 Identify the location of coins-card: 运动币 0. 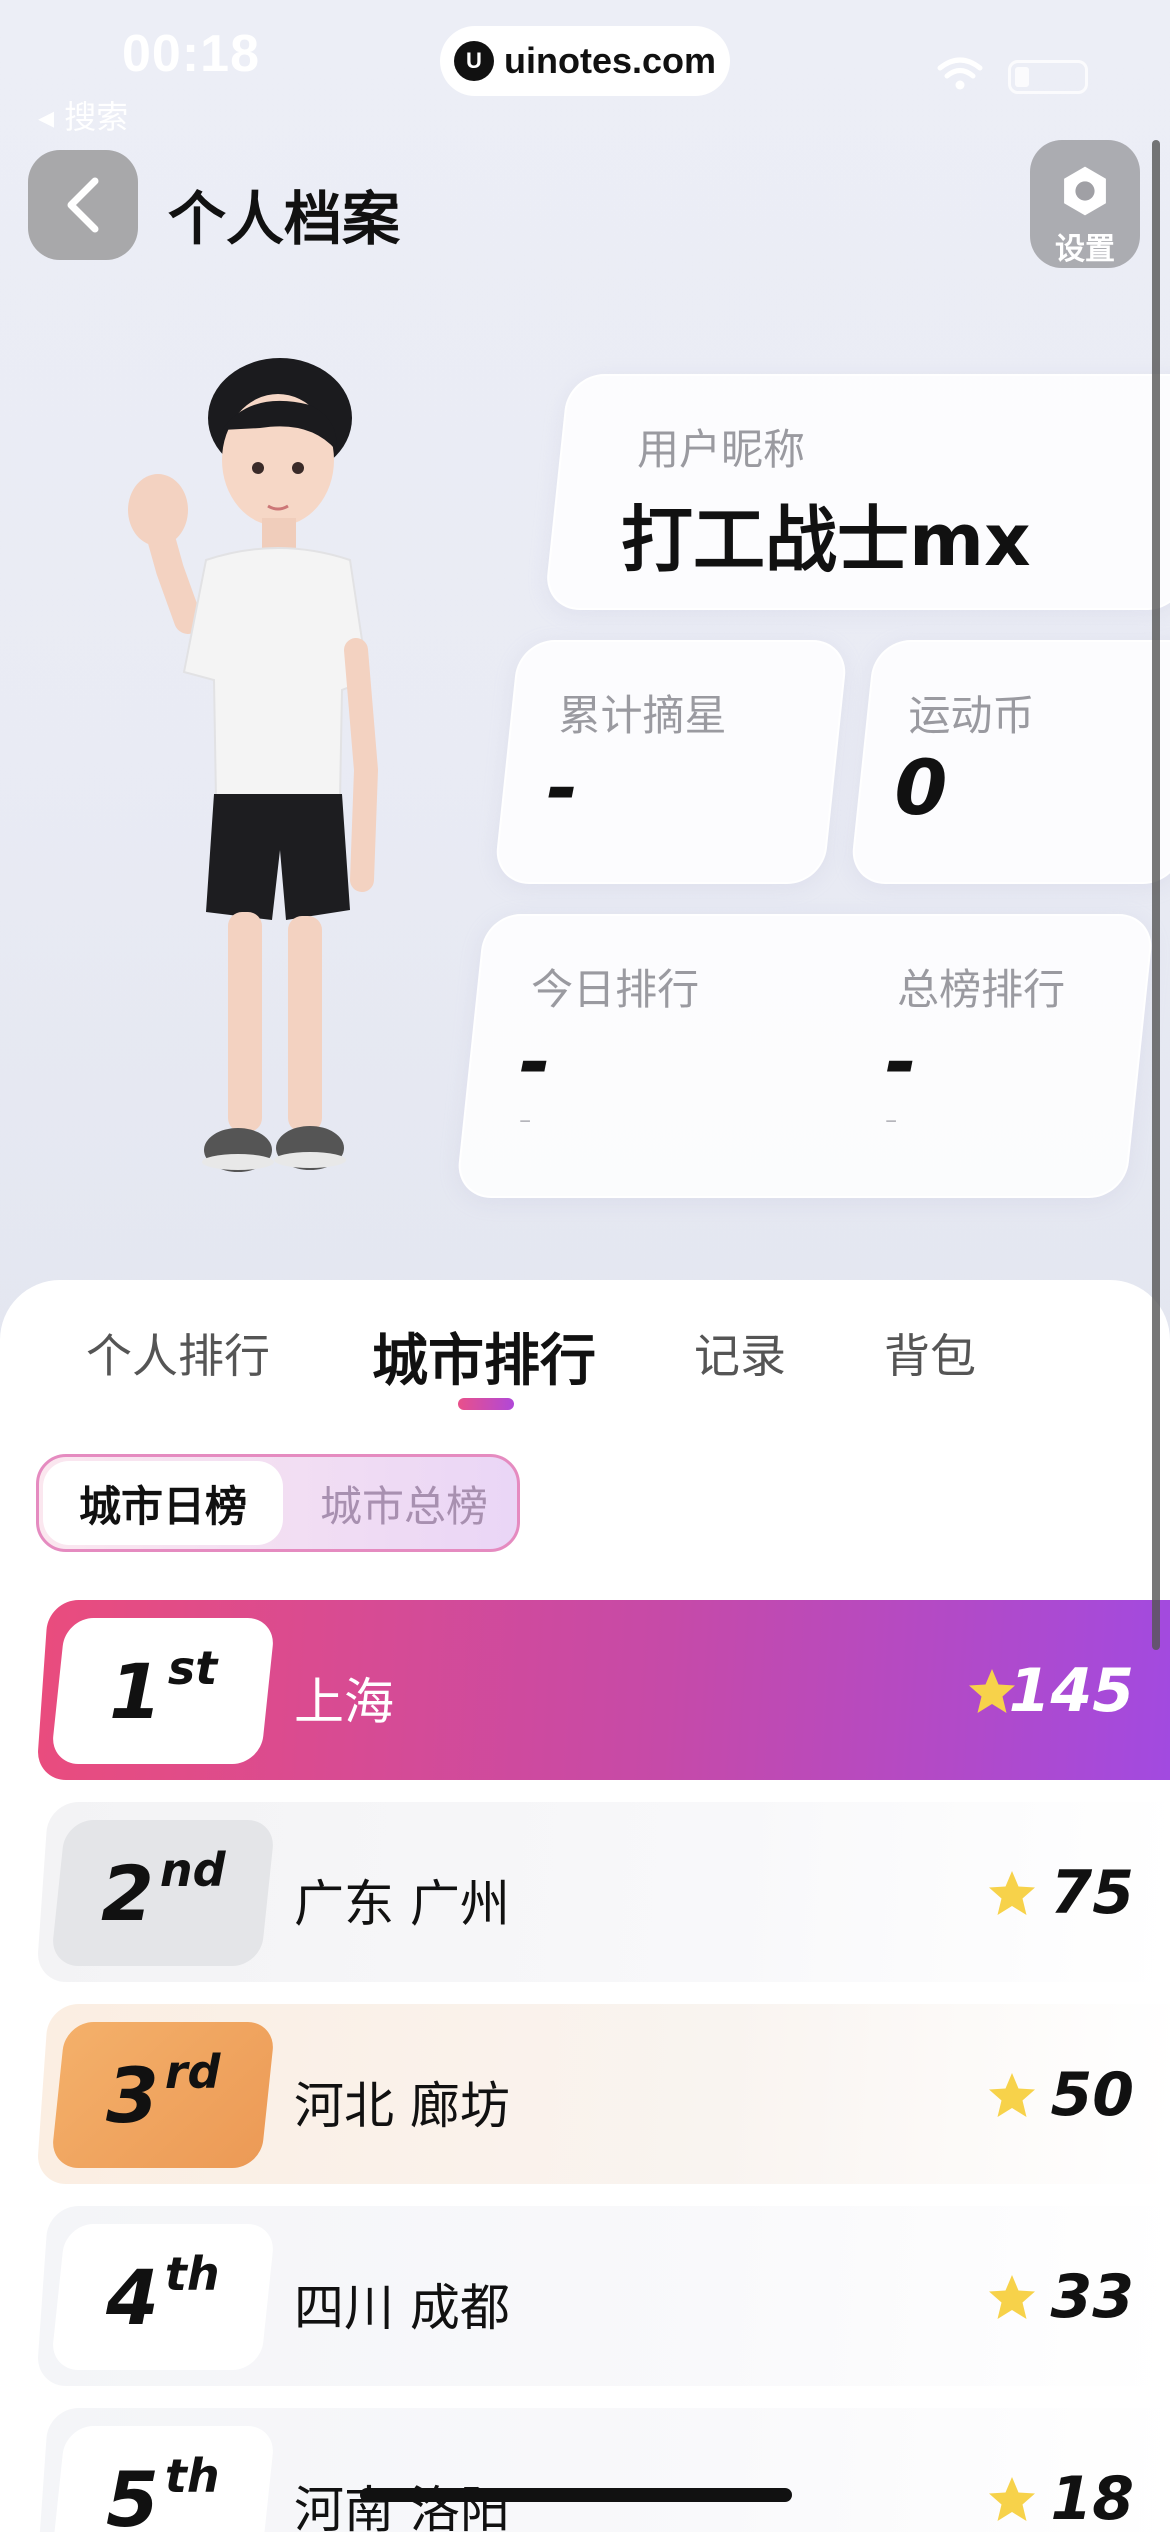
(1009, 762).